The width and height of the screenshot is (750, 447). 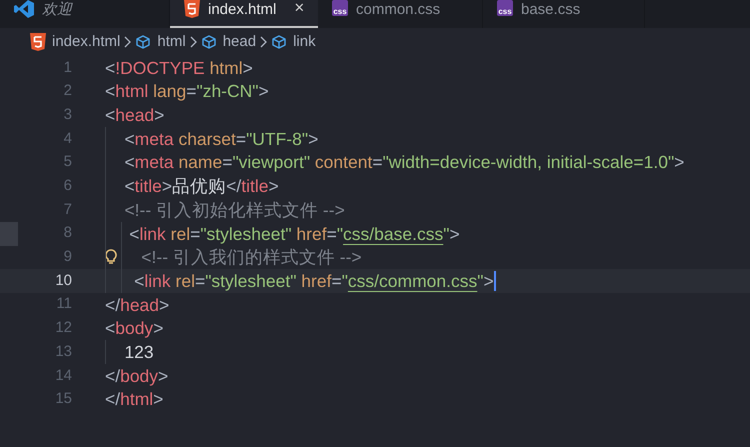 What do you see at coordinates (304, 42) in the screenshot?
I see `breadcrumb-item: link` at bounding box center [304, 42].